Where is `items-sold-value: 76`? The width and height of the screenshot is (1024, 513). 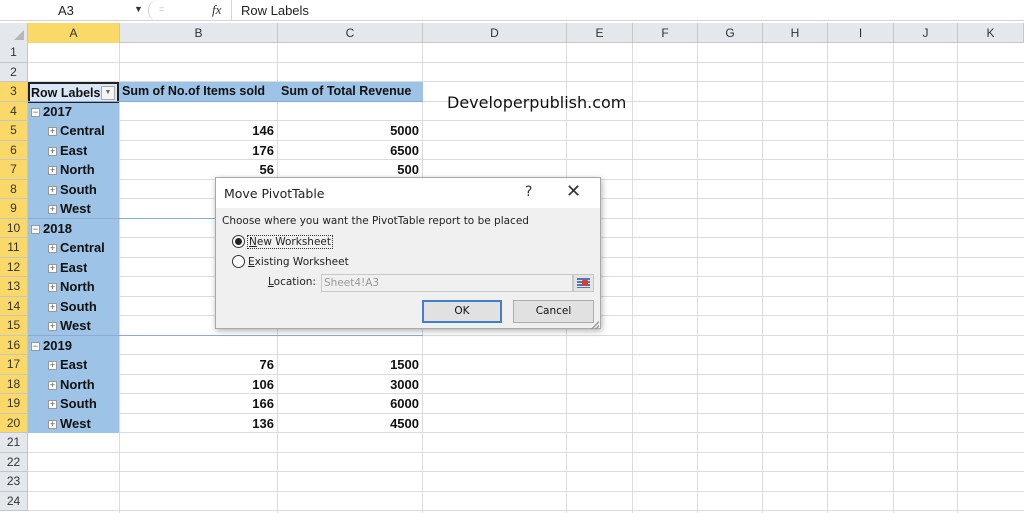 items-sold-value: 76 is located at coordinates (198, 365).